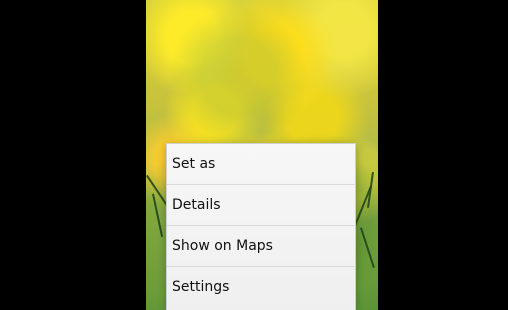 This screenshot has height=310, width=508. What do you see at coordinates (367, 247) in the screenshot?
I see `grass-stem` at bounding box center [367, 247].